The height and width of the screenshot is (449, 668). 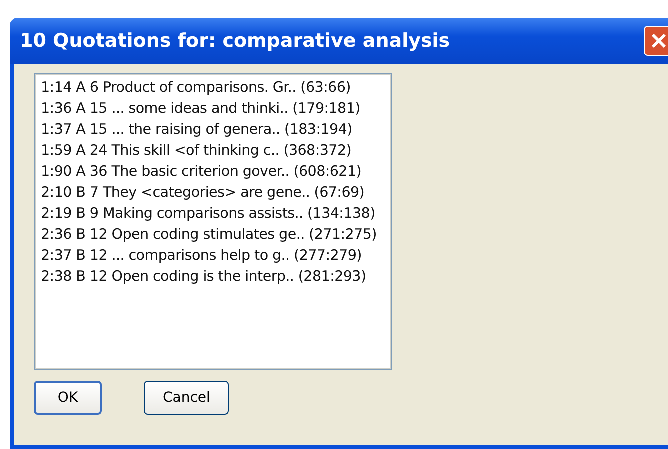 I want to click on list-item: 2:10 B 7 They <categories> are gene.. (67:69), so click(x=213, y=193).